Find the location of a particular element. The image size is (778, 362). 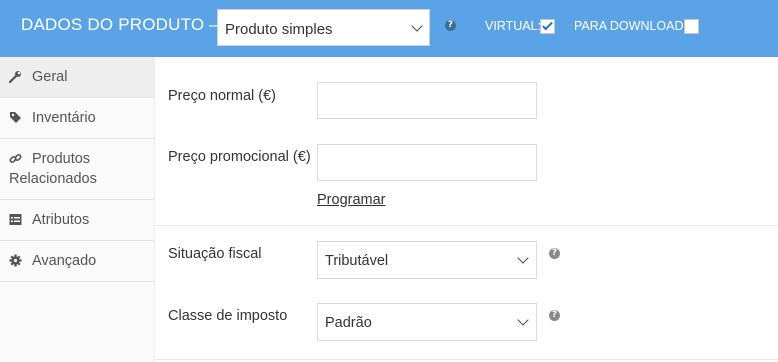

tab-inventory: Inventário is located at coordinates (77, 118).